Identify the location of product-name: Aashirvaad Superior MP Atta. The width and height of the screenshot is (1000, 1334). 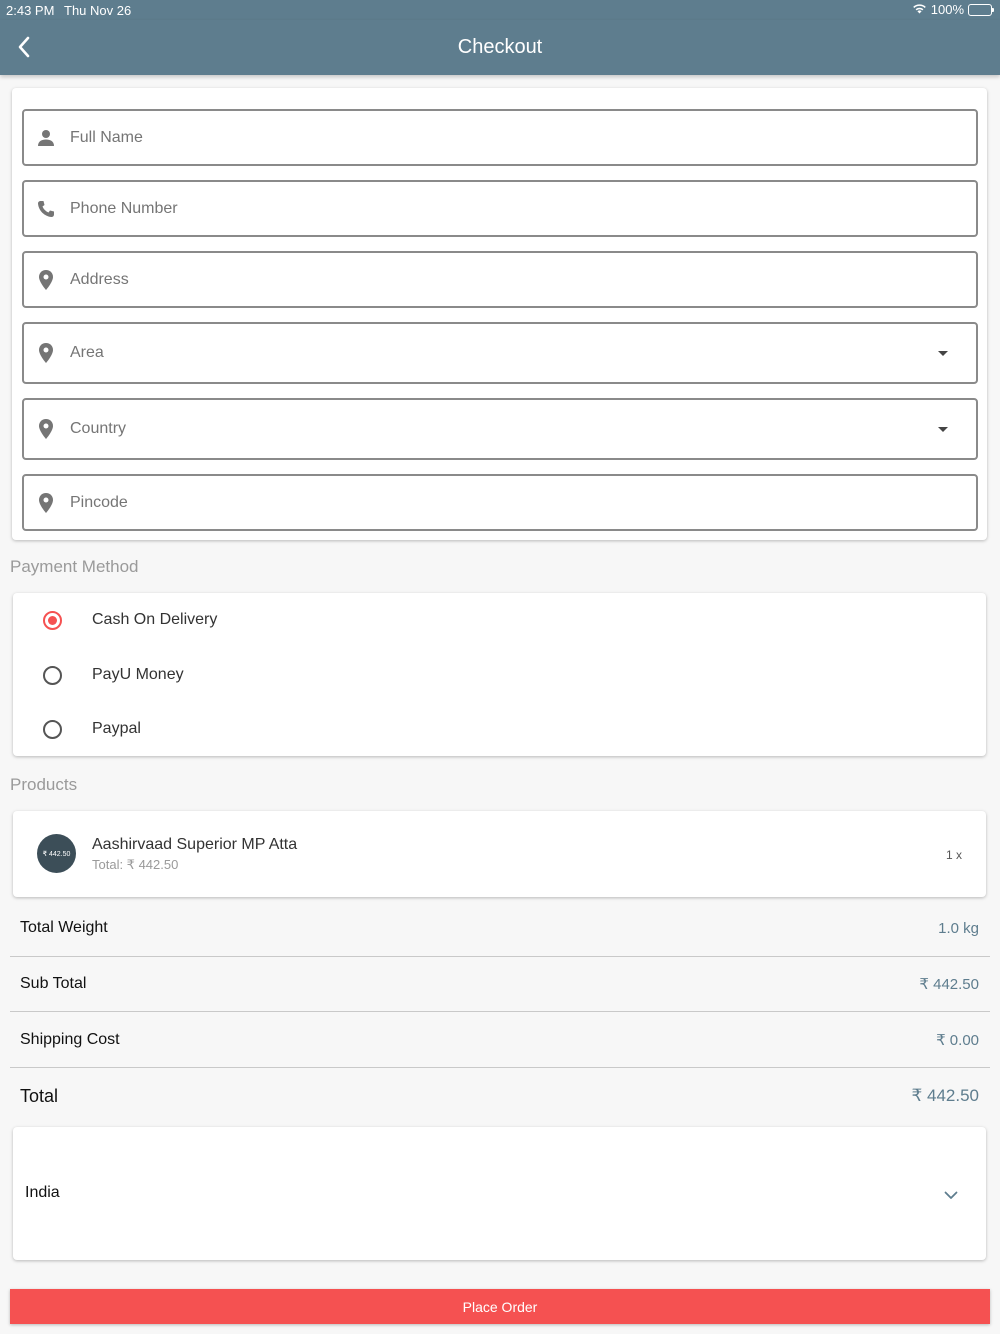
(195, 844).